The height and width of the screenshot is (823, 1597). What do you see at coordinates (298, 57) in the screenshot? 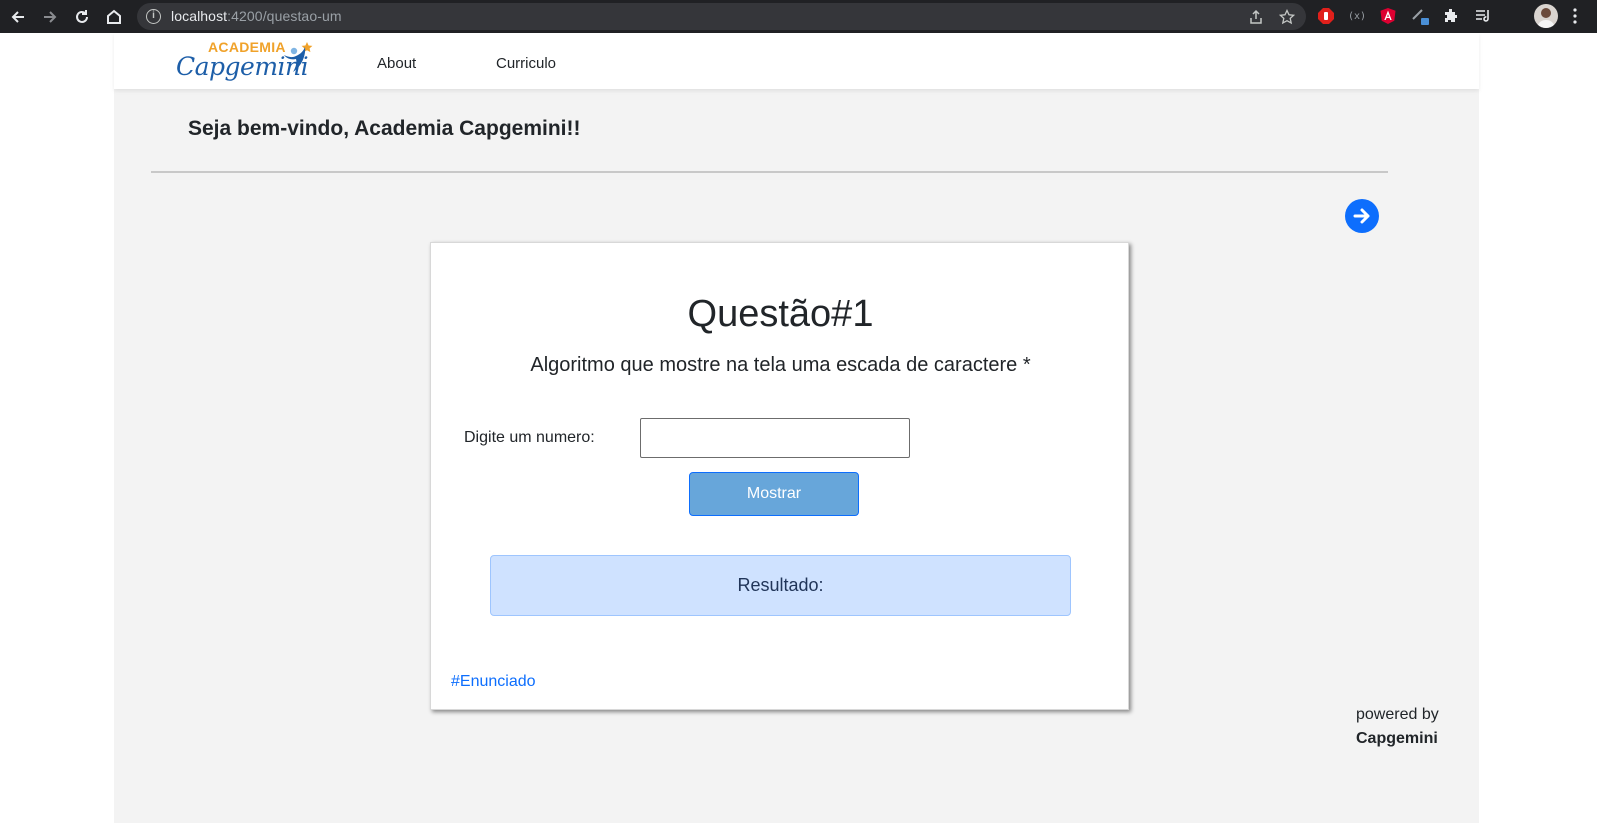
I see `logo-figure-icon` at bounding box center [298, 57].